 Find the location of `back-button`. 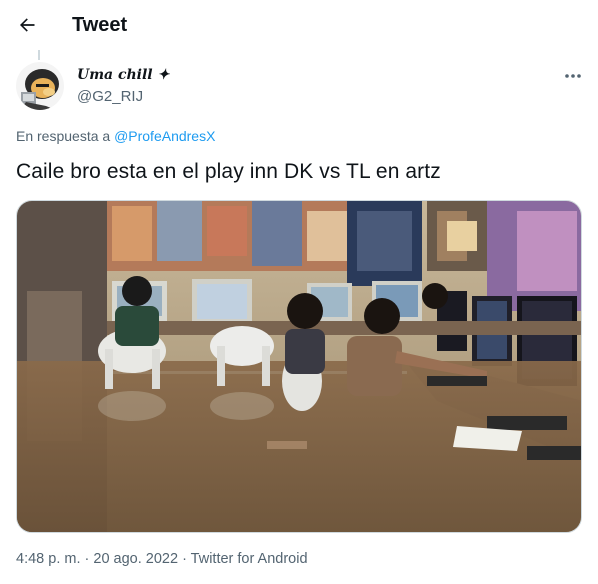

back-button is located at coordinates (27, 25).